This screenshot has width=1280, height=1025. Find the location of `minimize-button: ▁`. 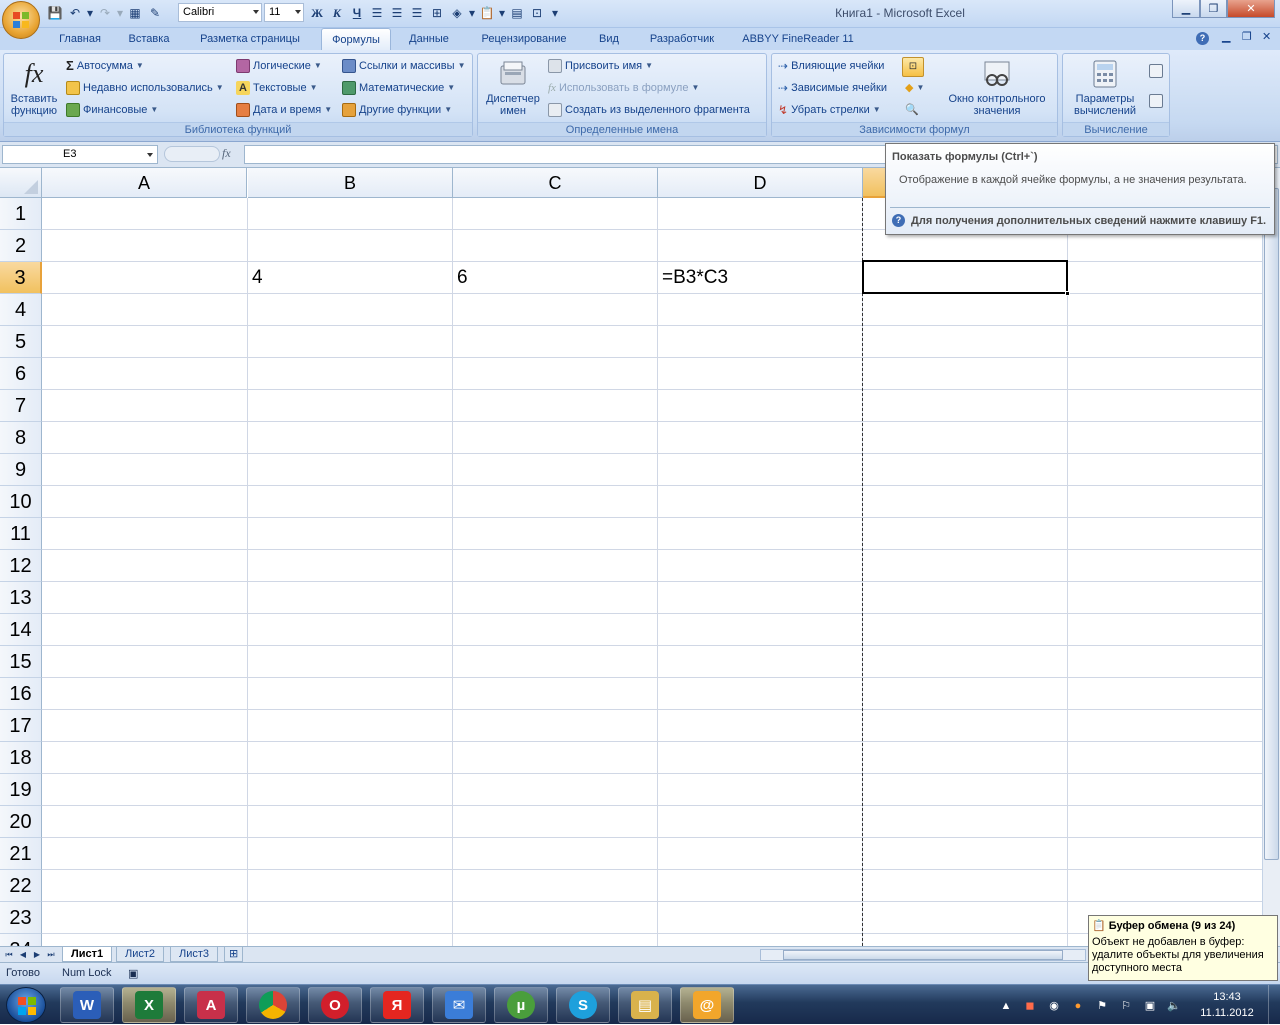

minimize-button: ▁ is located at coordinates (1186, 9).